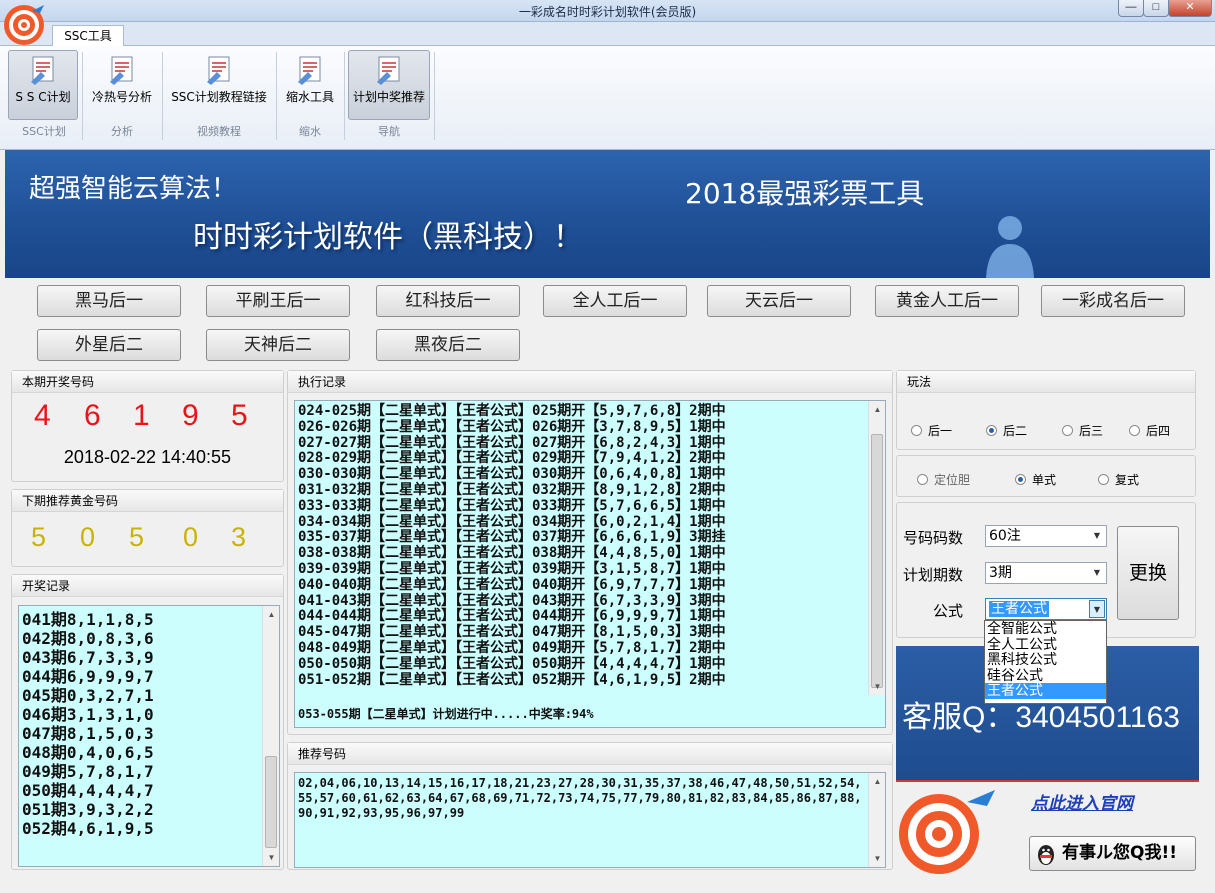 This screenshot has width=1215, height=893. I want to click on exec-log-scrollbar: ▲ ▼, so click(876, 548).